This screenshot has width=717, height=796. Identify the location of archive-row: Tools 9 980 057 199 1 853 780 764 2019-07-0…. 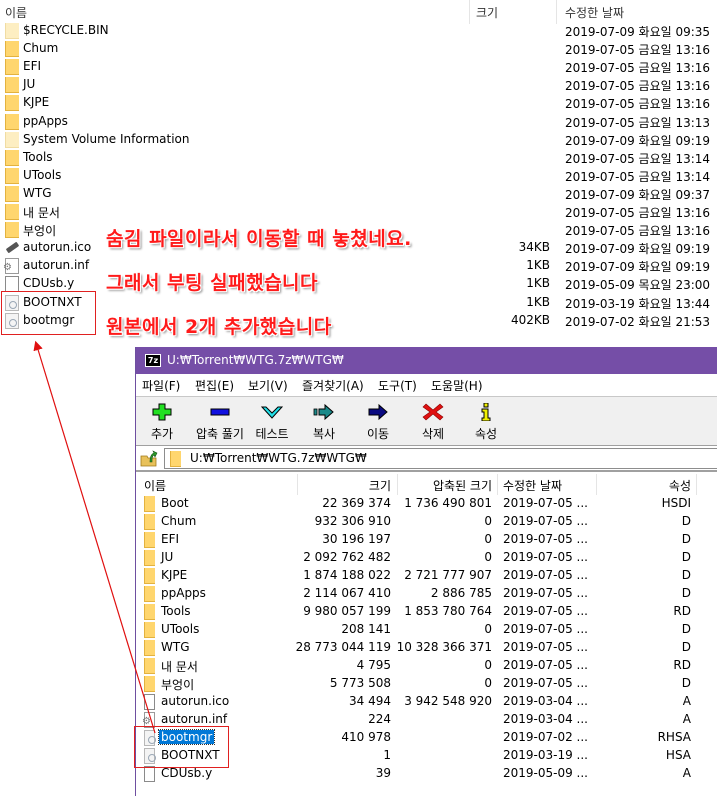
(426, 612).